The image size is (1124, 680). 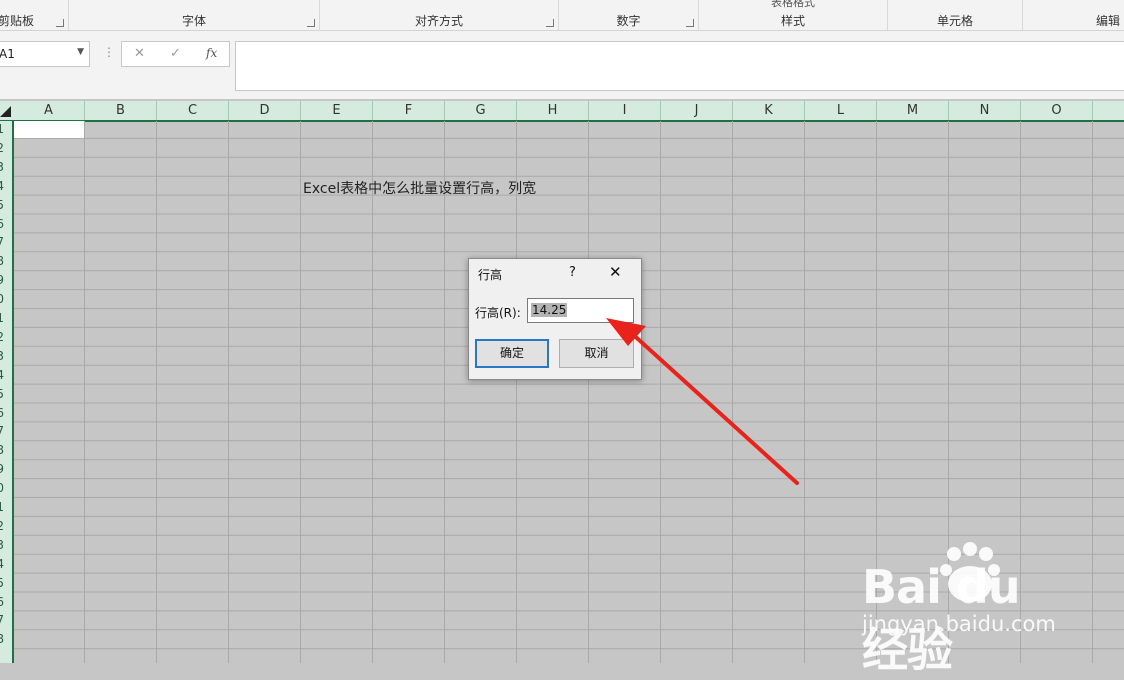 I want to click on cancel-entry-icon: ✕, so click(x=139, y=53).